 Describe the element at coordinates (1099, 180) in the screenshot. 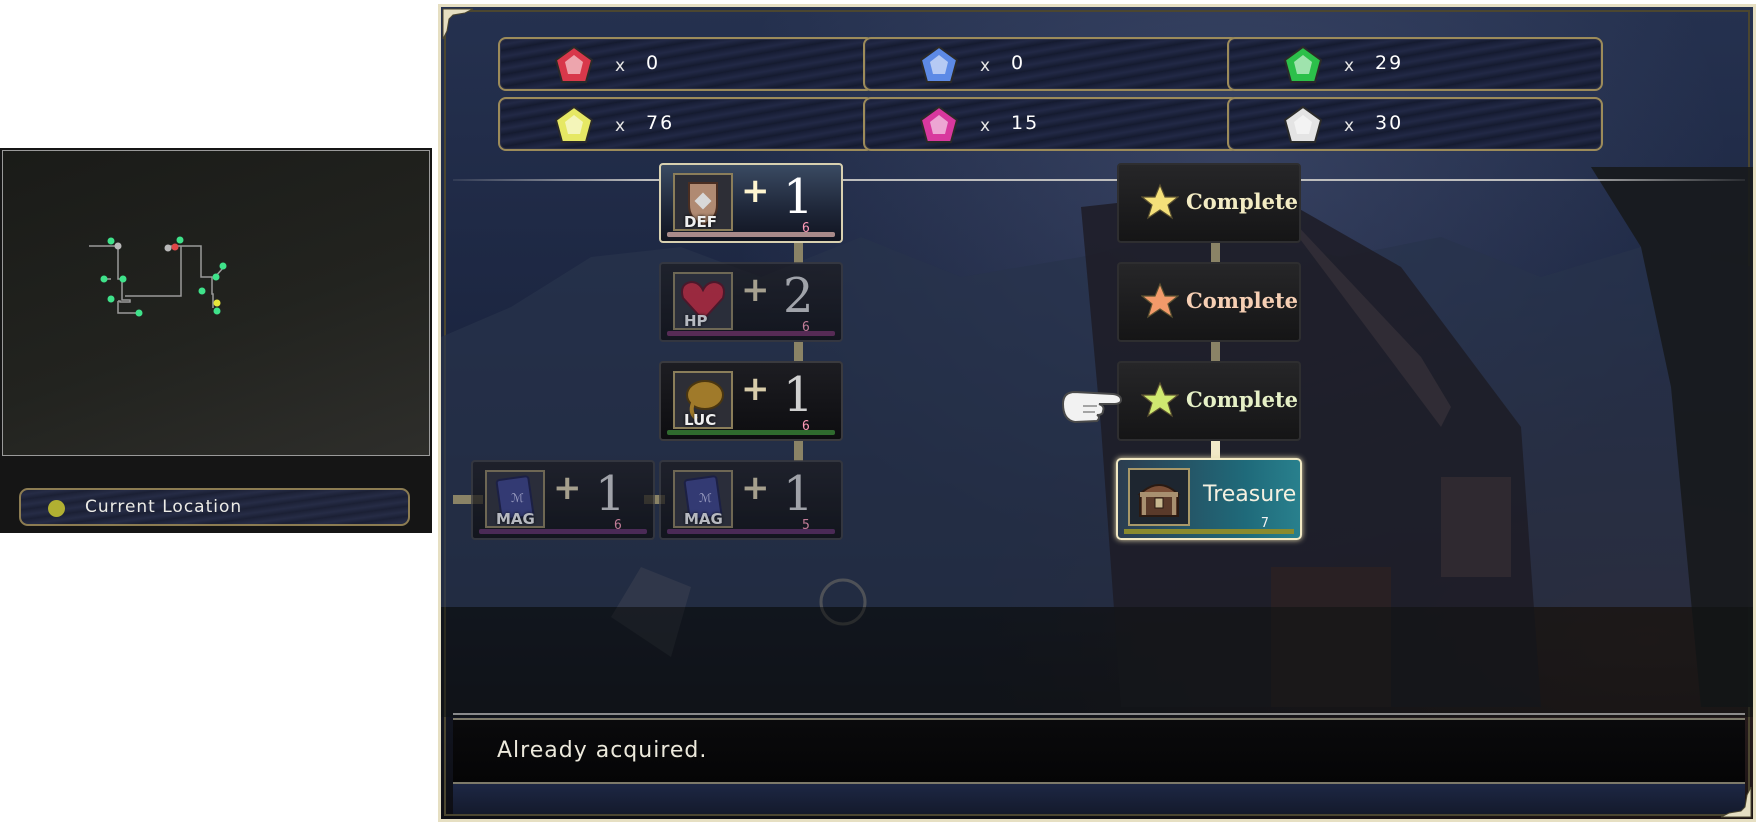

I see `divider-top` at that location.